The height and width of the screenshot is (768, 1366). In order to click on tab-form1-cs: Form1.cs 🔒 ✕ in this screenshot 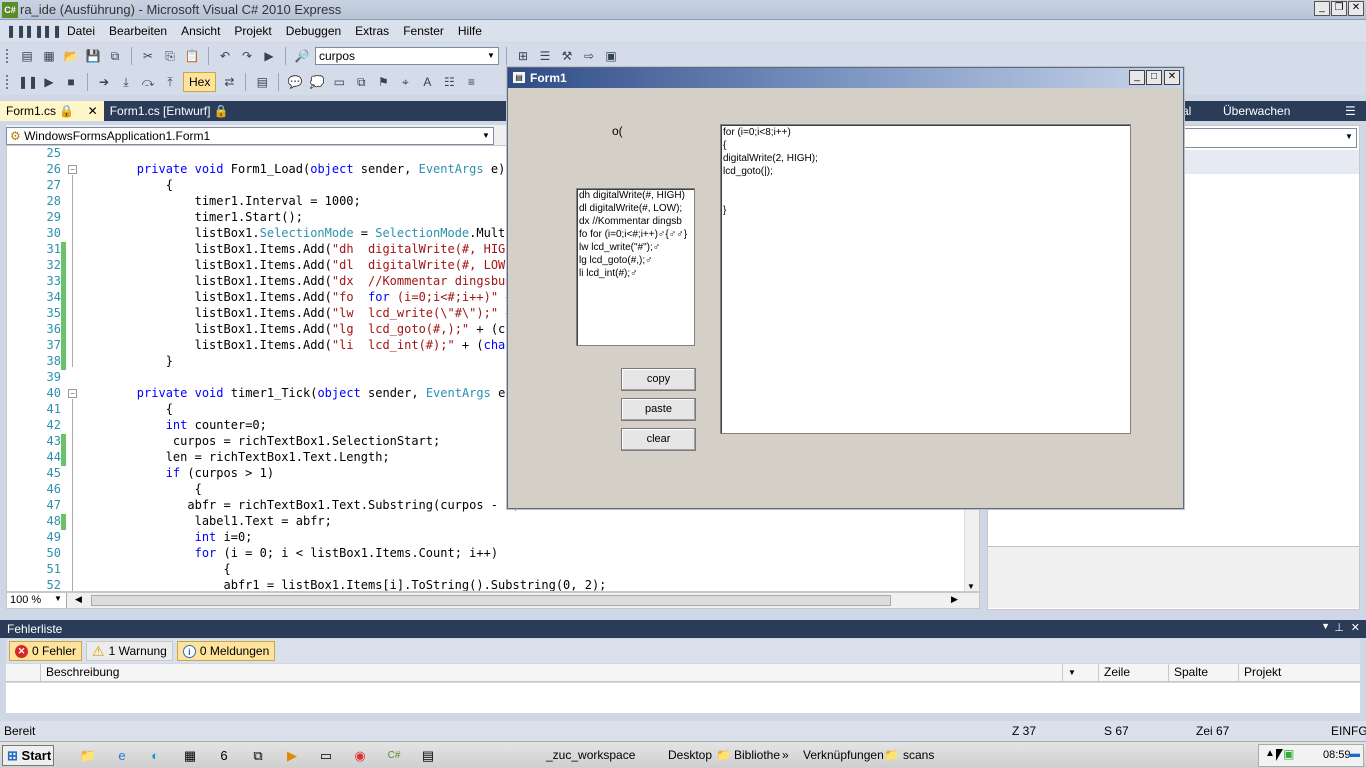, I will do `click(52, 111)`.